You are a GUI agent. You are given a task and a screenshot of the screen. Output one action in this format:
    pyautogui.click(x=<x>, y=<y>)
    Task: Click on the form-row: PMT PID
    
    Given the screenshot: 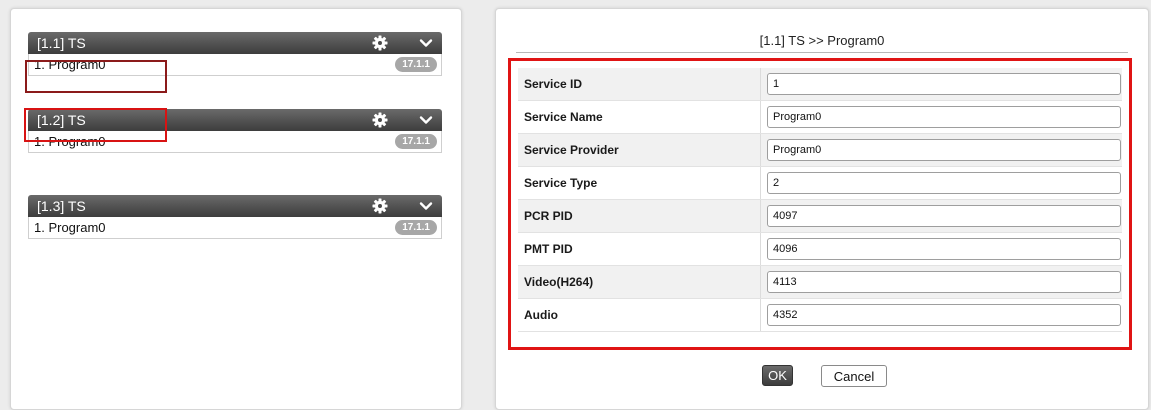 What is the action you would take?
    pyautogui.click(x=820, y=249)
    